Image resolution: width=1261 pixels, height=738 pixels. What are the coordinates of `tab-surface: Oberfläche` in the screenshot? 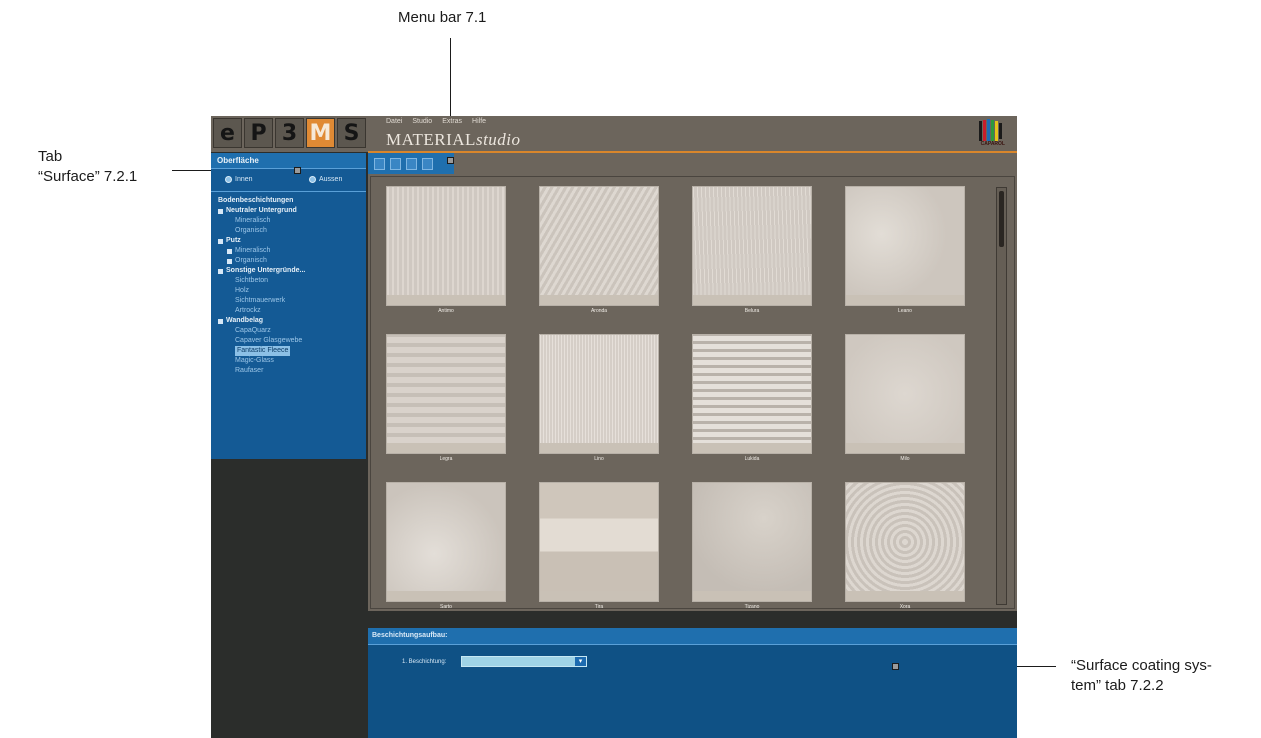 It's located at (288, 161).